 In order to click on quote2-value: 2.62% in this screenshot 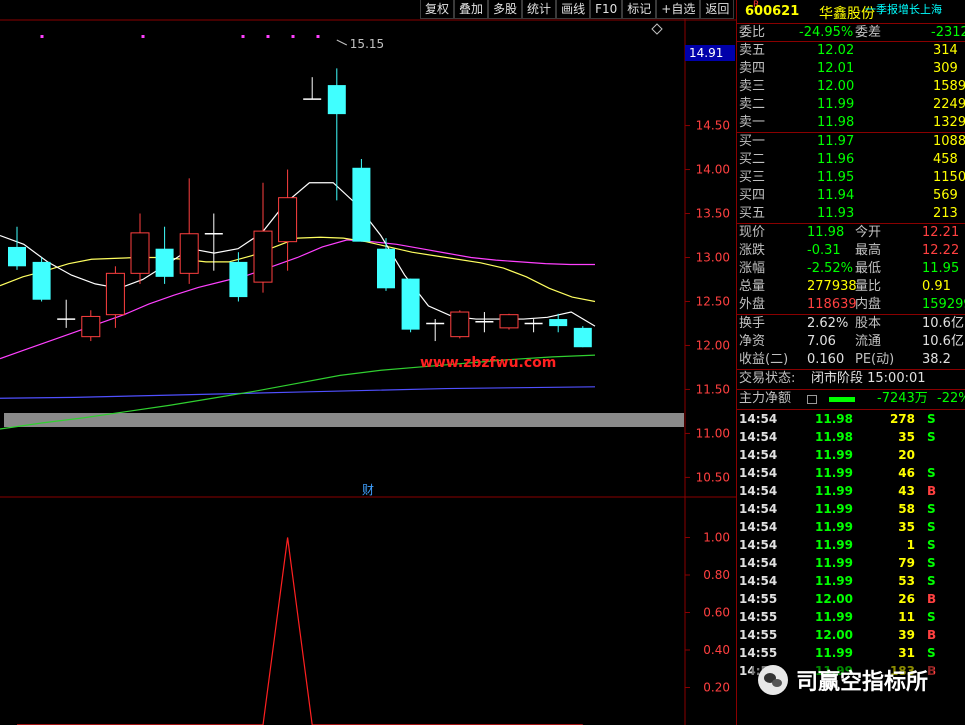, I will do `click(828, 323)`.